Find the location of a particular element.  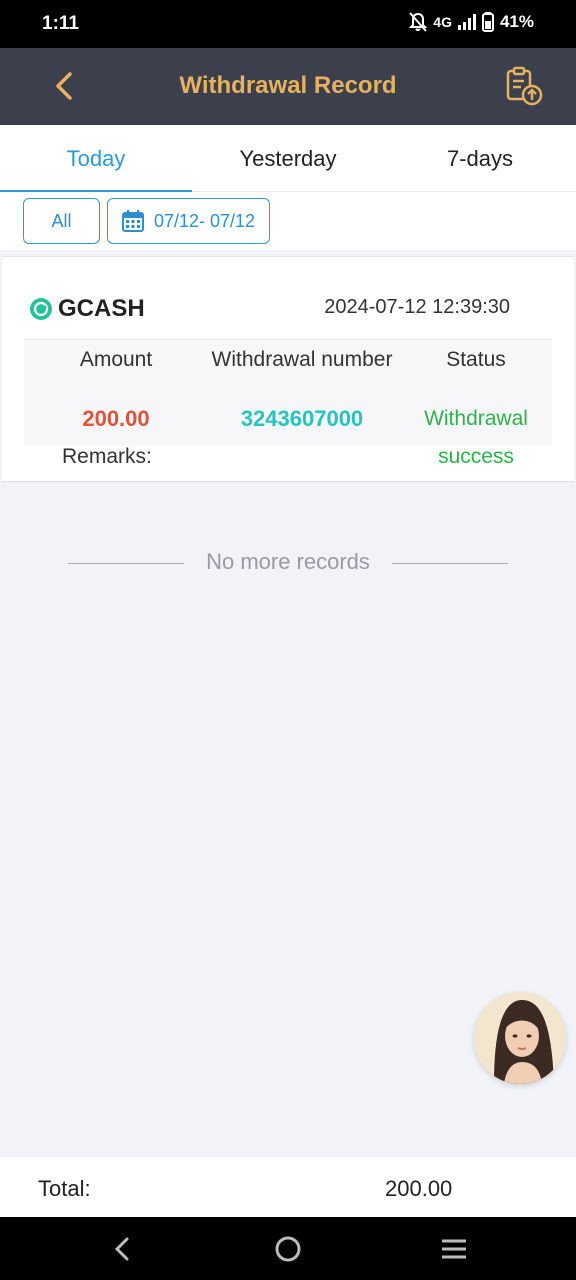

calendar-icon is located at coordinates (132, 221).